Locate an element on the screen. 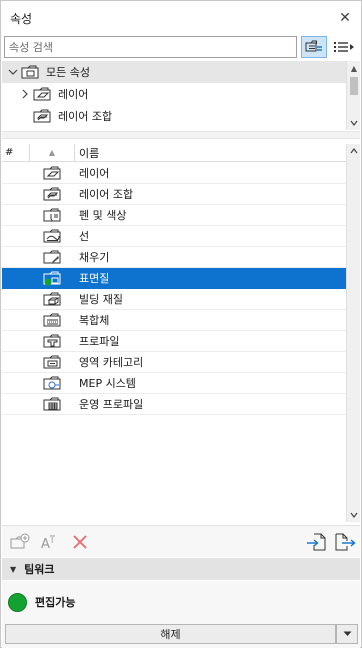  table-row: 레이어 is located at coordinates (174, 173).